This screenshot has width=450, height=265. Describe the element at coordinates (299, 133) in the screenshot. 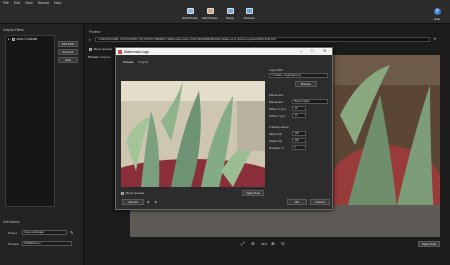

I see `alpha-field: 100` at that location.